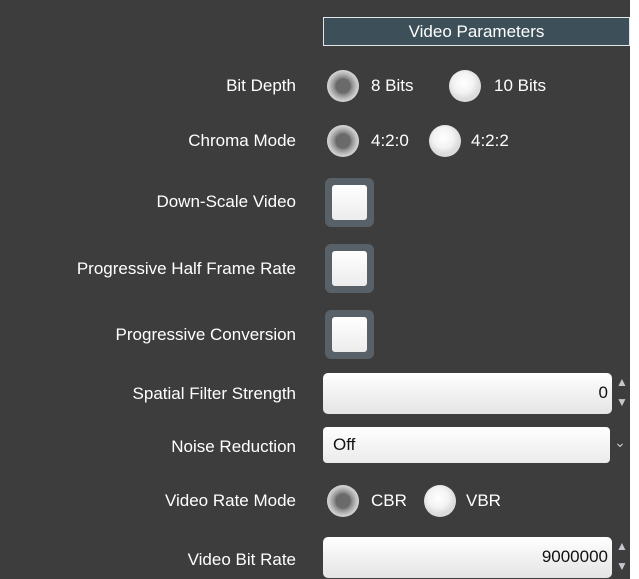  Describe the element at coordinates (343, 141) in the screenshot. I see `chroma-420-radio` at that location.